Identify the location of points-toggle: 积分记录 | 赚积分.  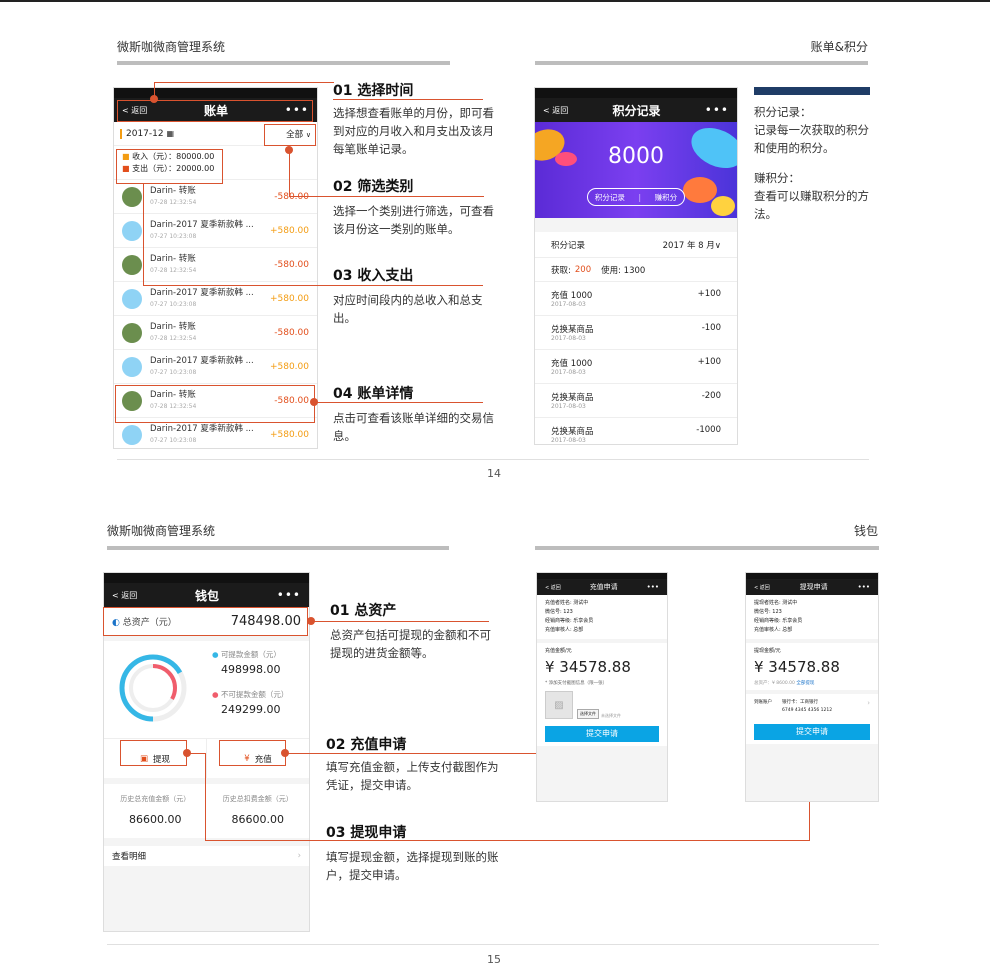
(636, 197).